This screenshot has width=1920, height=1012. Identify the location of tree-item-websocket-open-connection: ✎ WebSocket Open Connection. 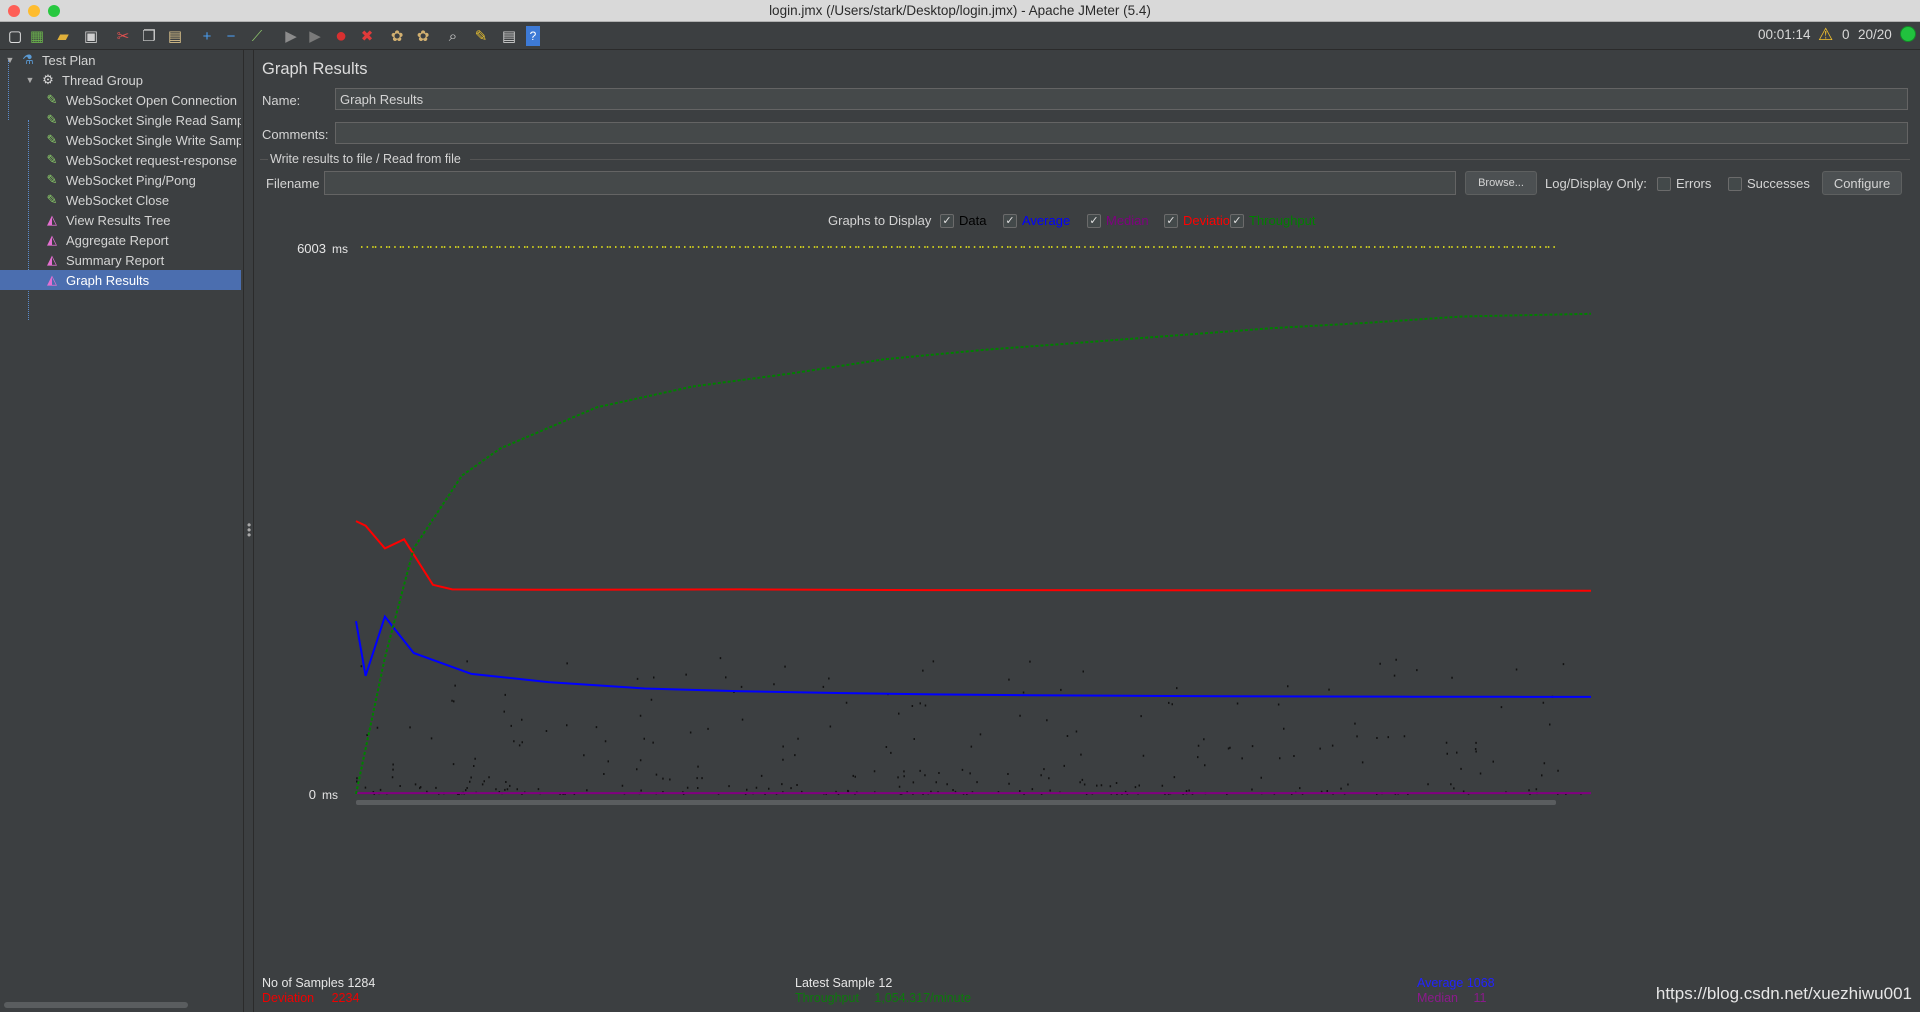
(120, 100).